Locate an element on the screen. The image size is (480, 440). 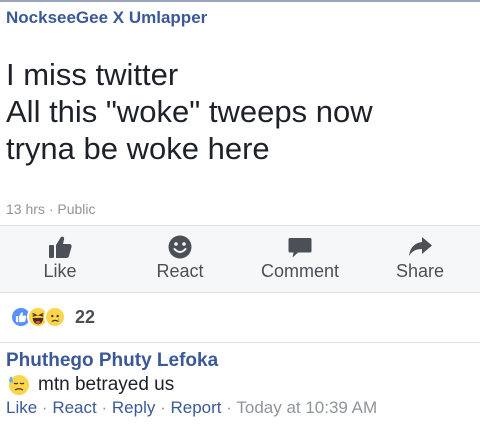
like-button-label: Like is located at coordinates (60, 271).